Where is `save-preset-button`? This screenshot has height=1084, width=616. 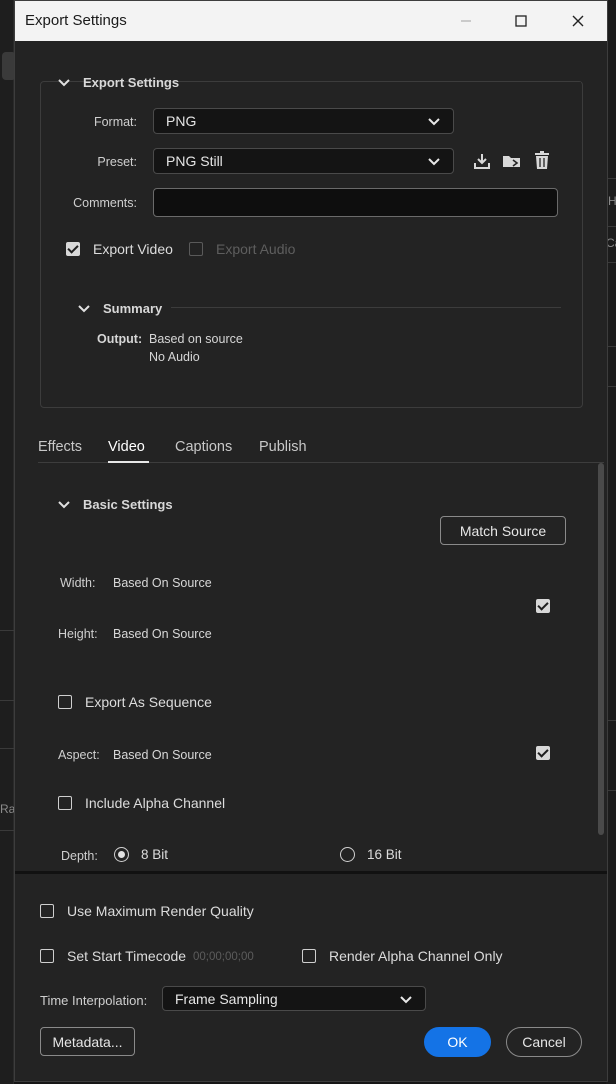
save-preset-button is located at coordinates (512, 161).